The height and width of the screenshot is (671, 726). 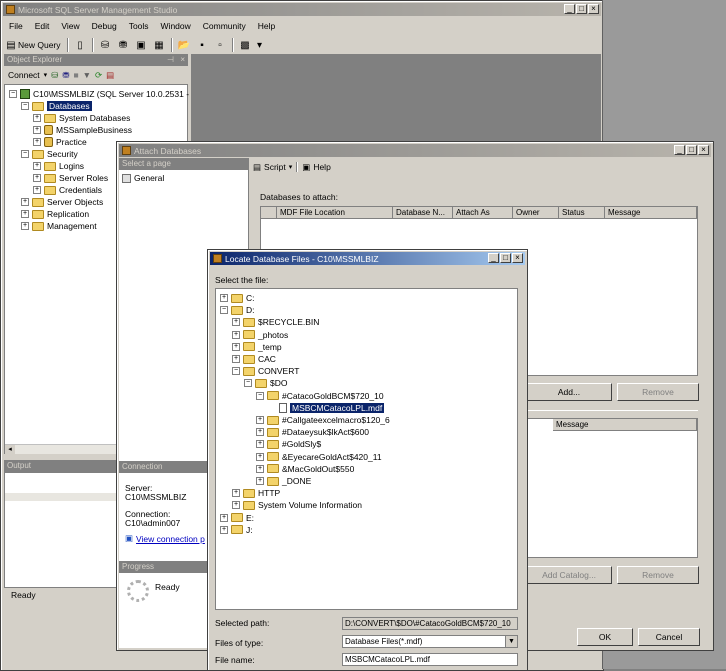 What do you see at coordinates (430, 623) in the screenshot?
I see `selected-path-field: D:\CONVERT\$DO\#CatacoGoldBCM$720_10` at bounding box center [430, 623].